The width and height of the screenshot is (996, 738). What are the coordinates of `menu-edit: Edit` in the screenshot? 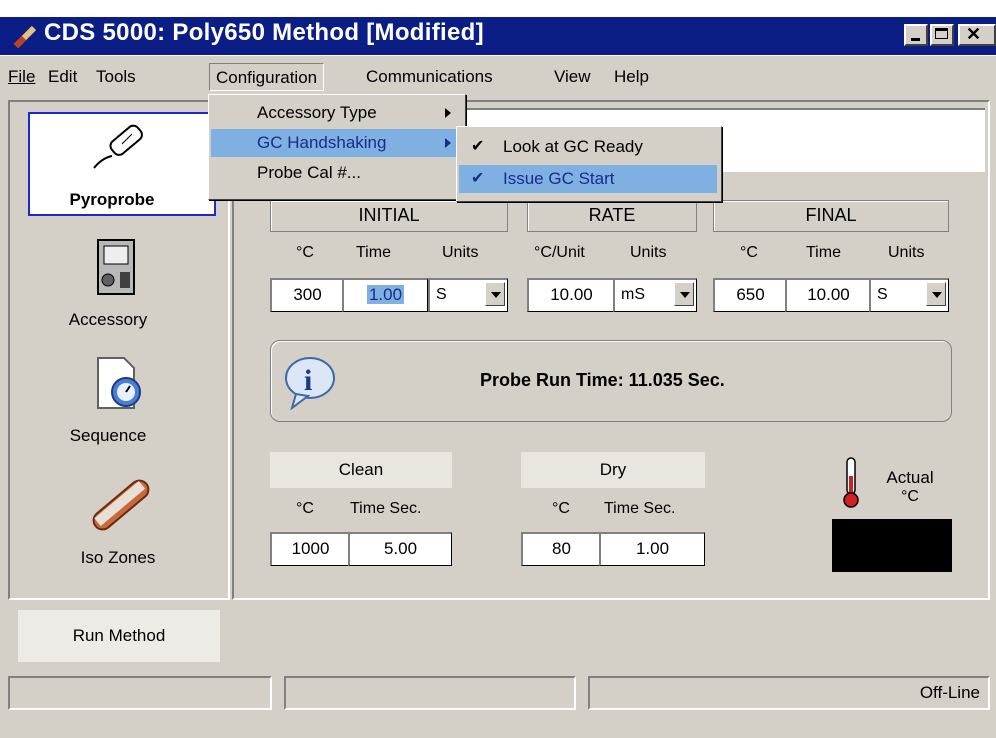 It's located at (62, 77).